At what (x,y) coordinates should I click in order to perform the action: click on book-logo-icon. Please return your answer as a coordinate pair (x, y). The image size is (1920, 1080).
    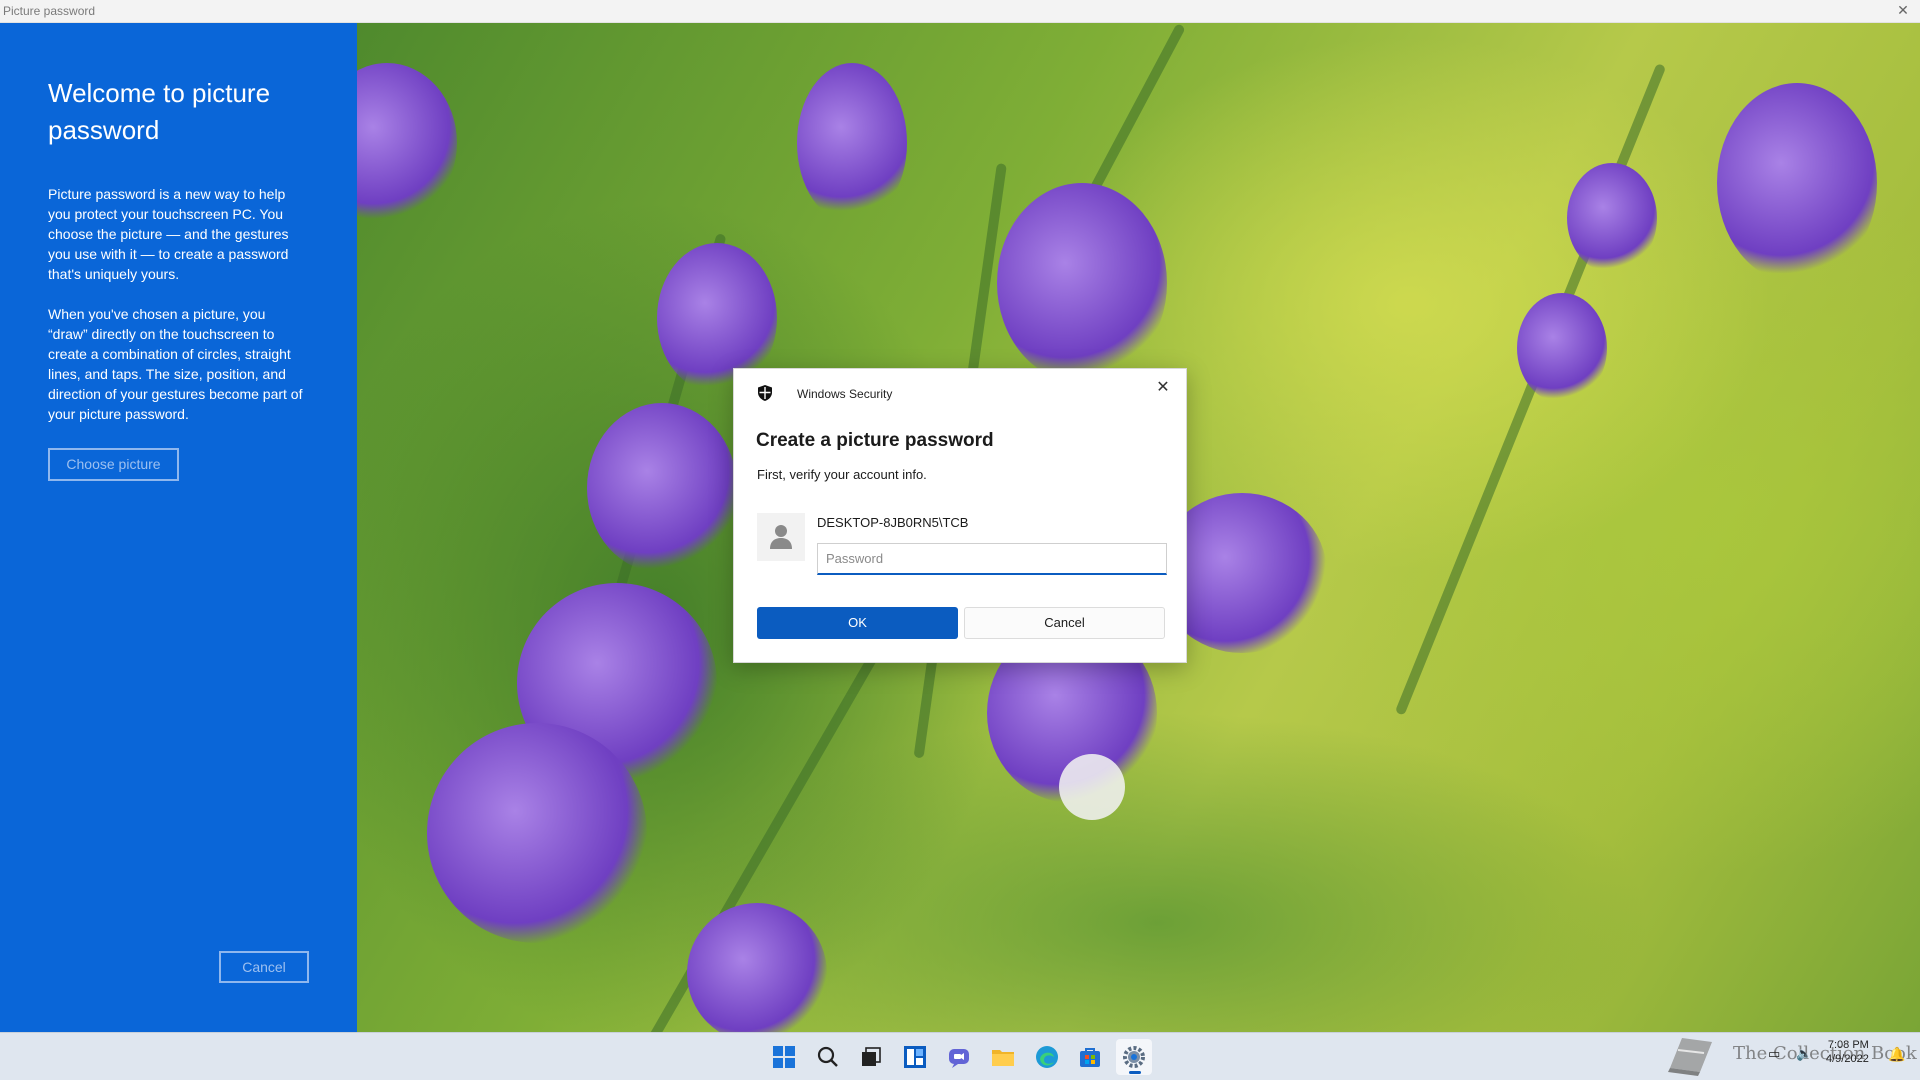
    Looking at the image, I should click on (1692, 1054).